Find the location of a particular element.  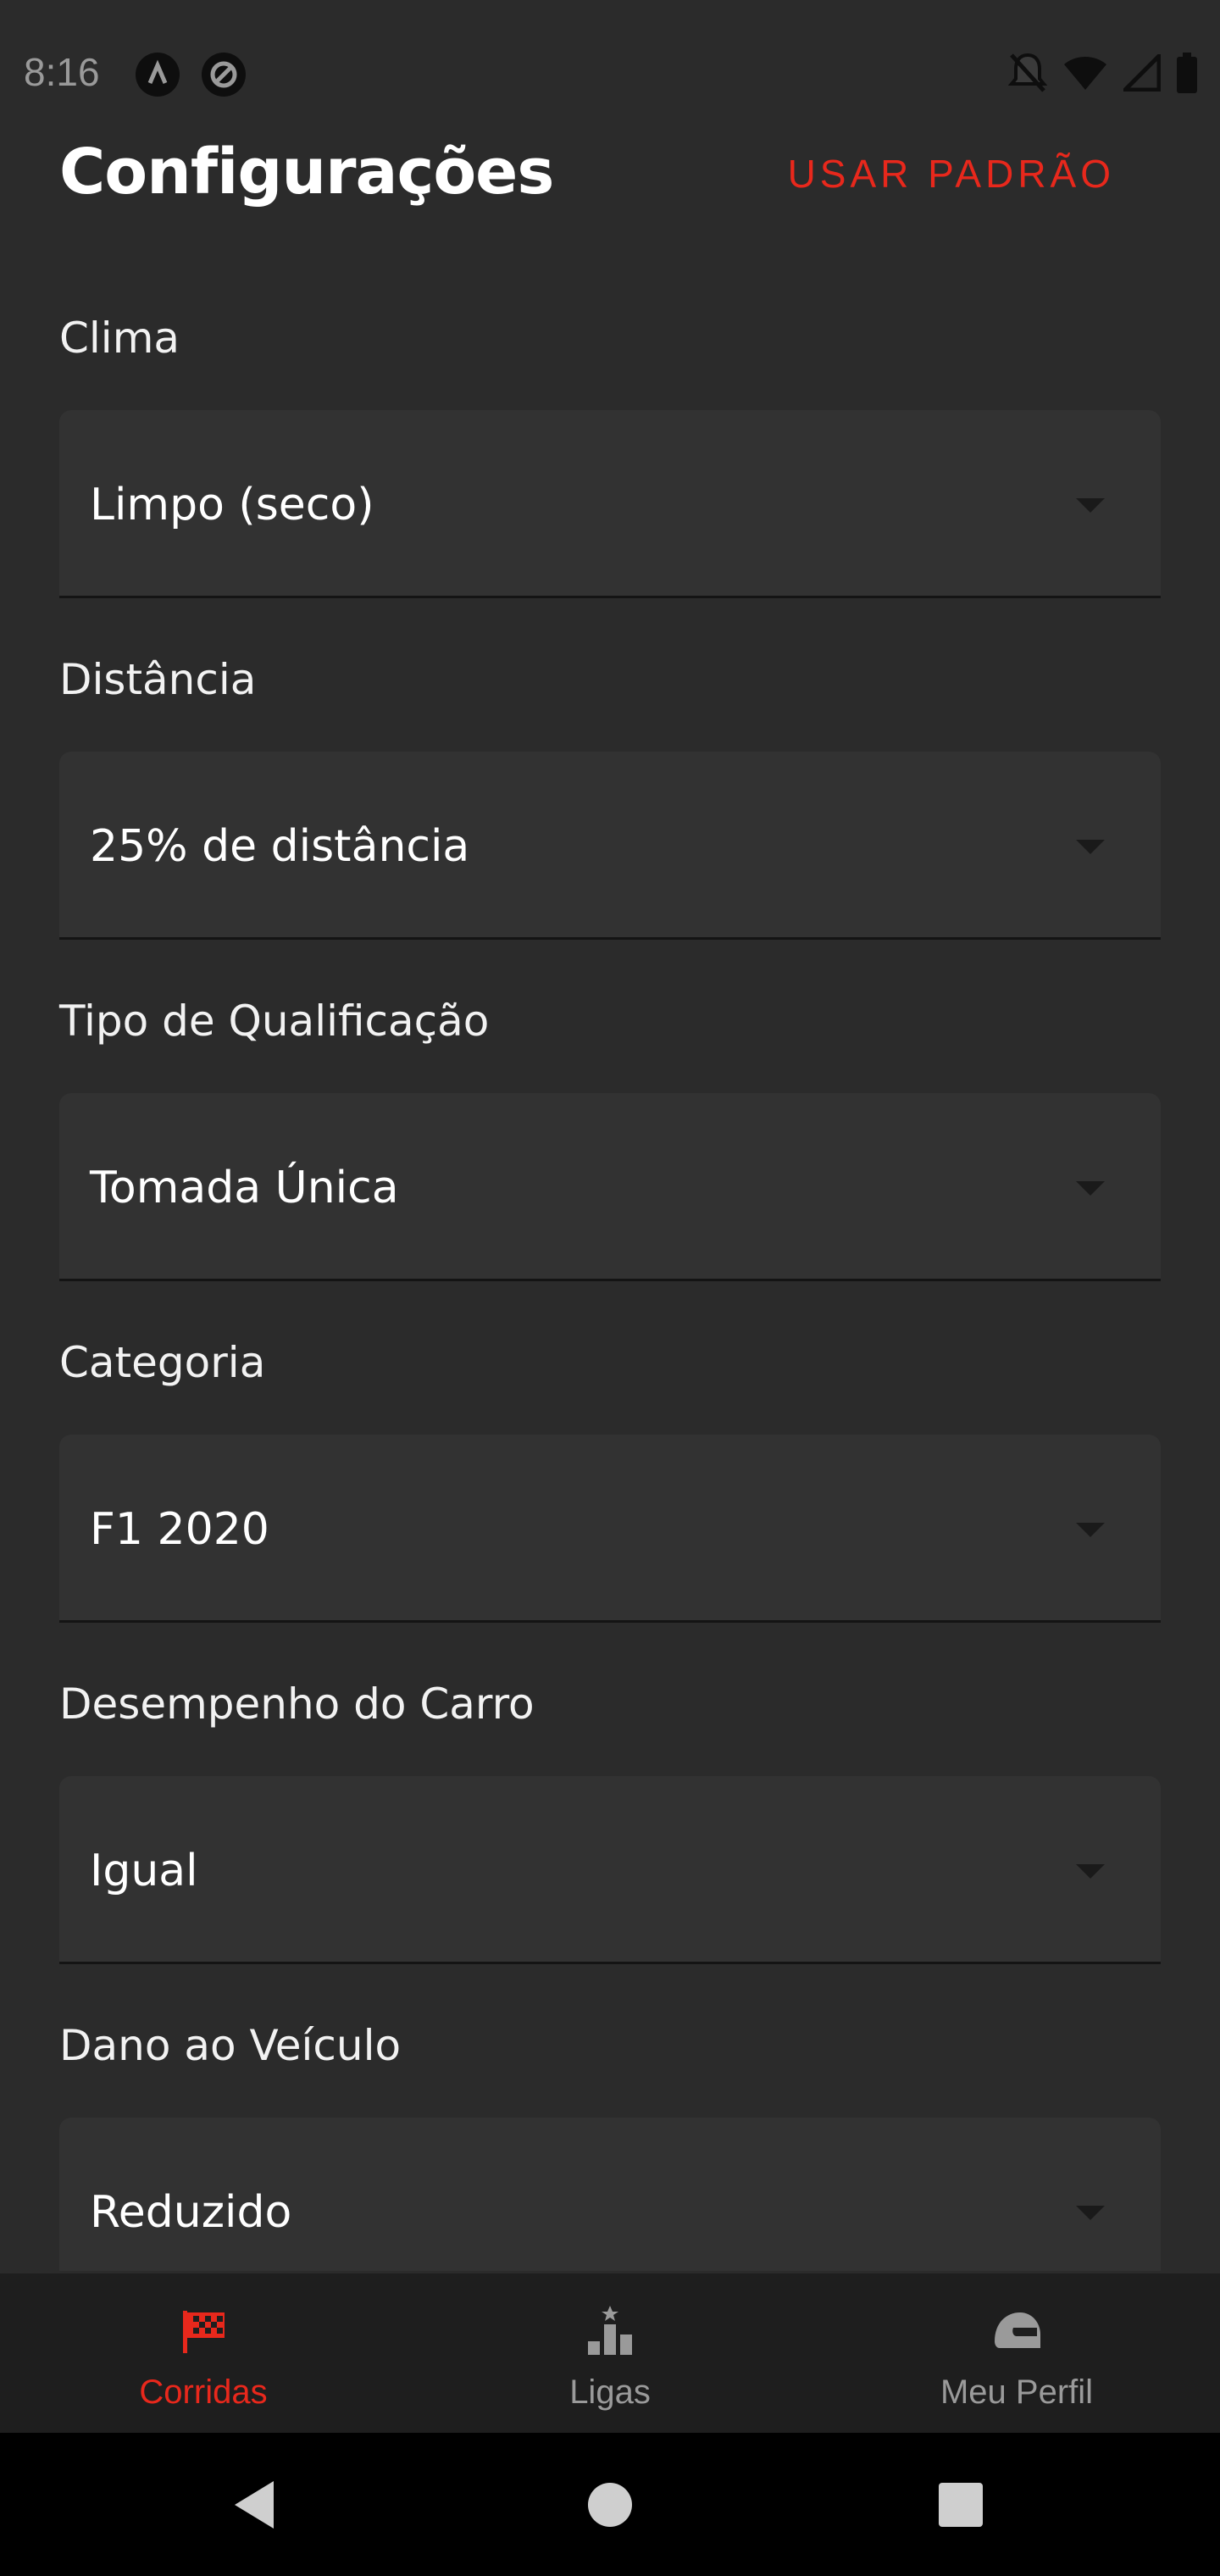

nav-item-profile: Meu Perfil is located at coordinates (1016, 2353).